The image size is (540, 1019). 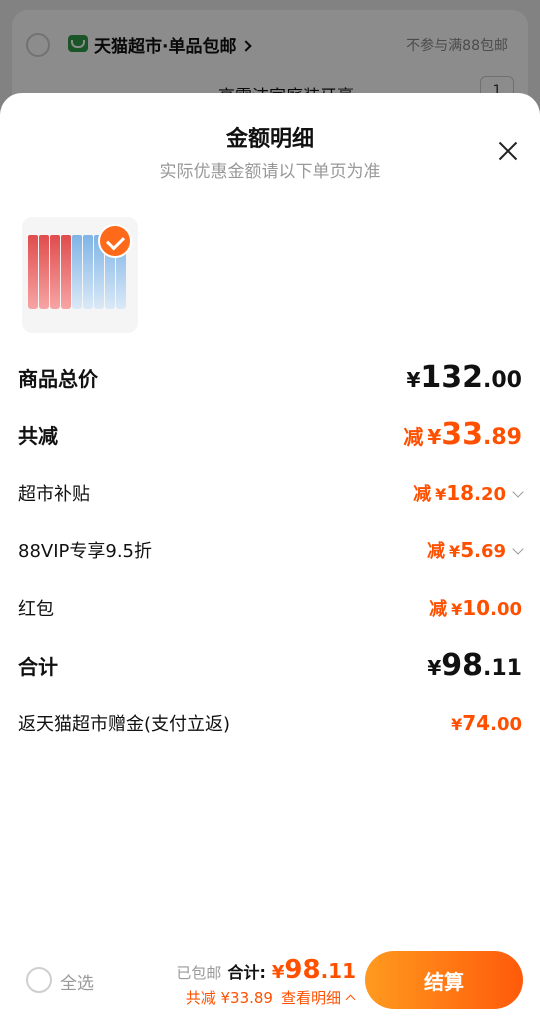 What do you see at coordinates (77, 981) in the screenshot?
I see `select-all-label: 全选` at bounding box center [77, 981].